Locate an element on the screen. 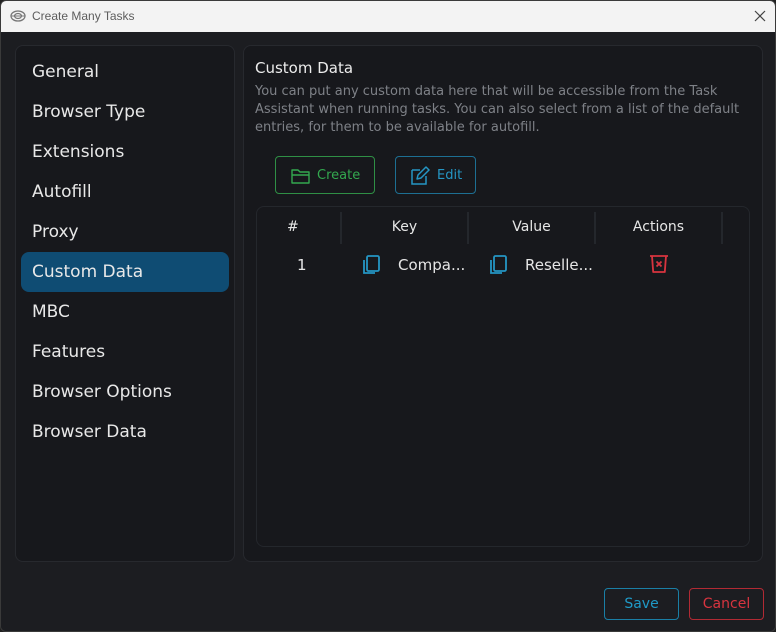  sidebar-item-label: Autofill is located at coordinates (62, 192).